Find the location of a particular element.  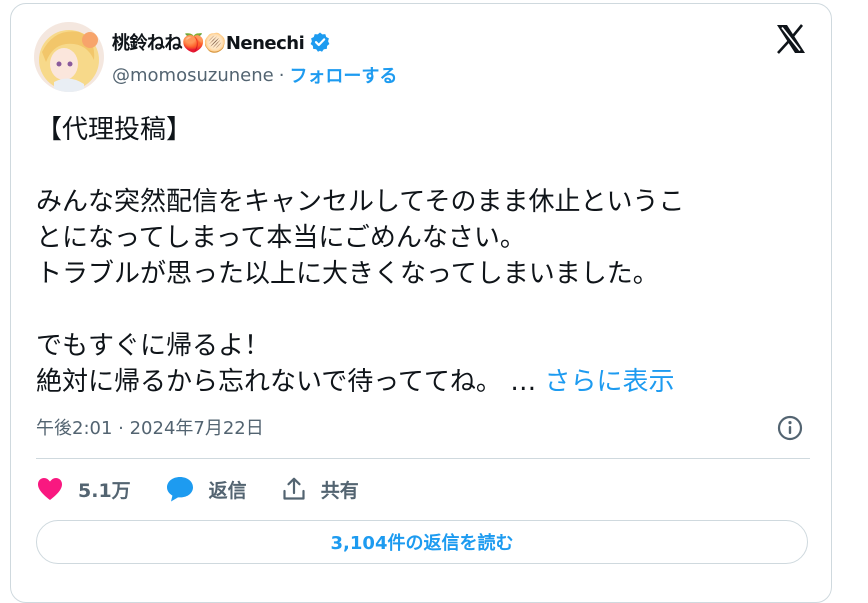

share-button: 共有 is located at coordinates (320, 489).